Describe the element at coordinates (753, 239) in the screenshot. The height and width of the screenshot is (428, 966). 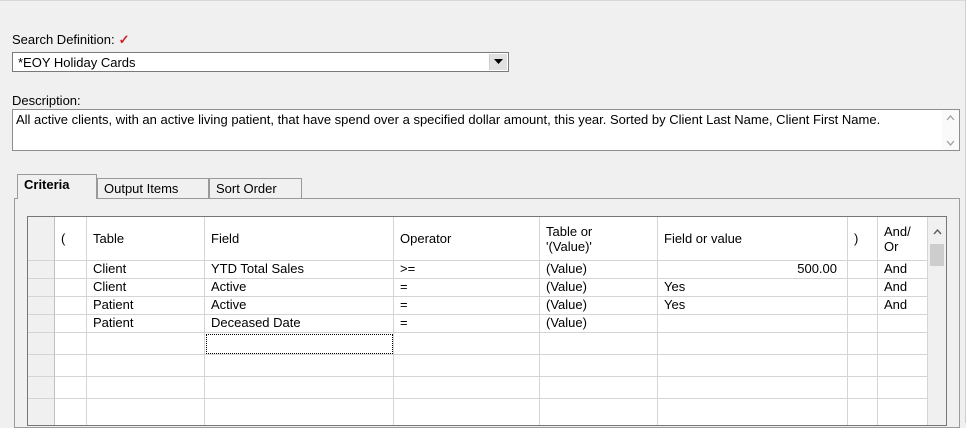
I see `col-header-field-or-value: Field or value` at that location.